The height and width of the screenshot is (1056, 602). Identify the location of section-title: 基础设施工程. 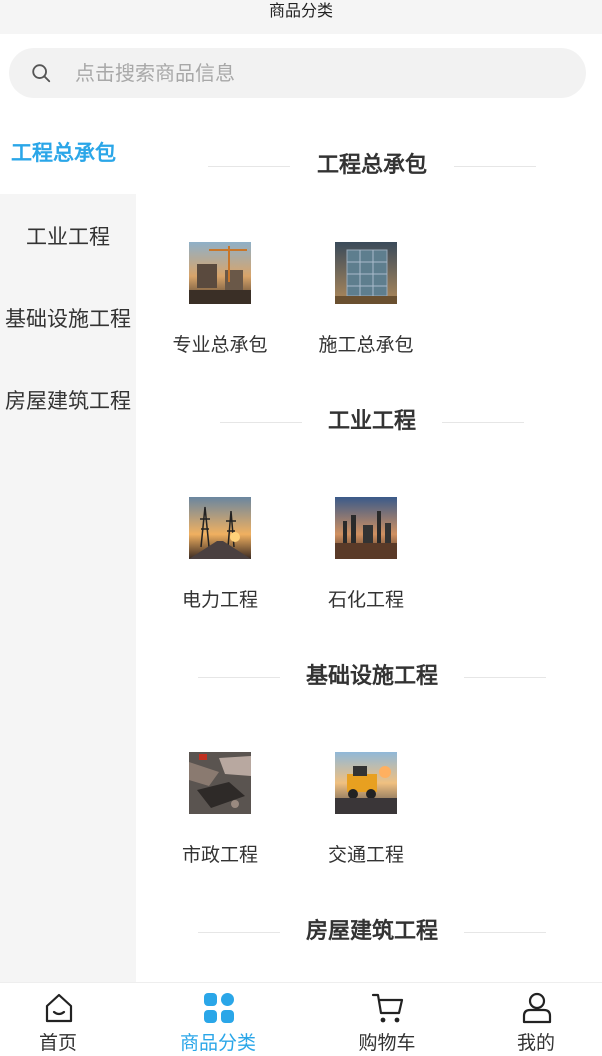
(369, 677).